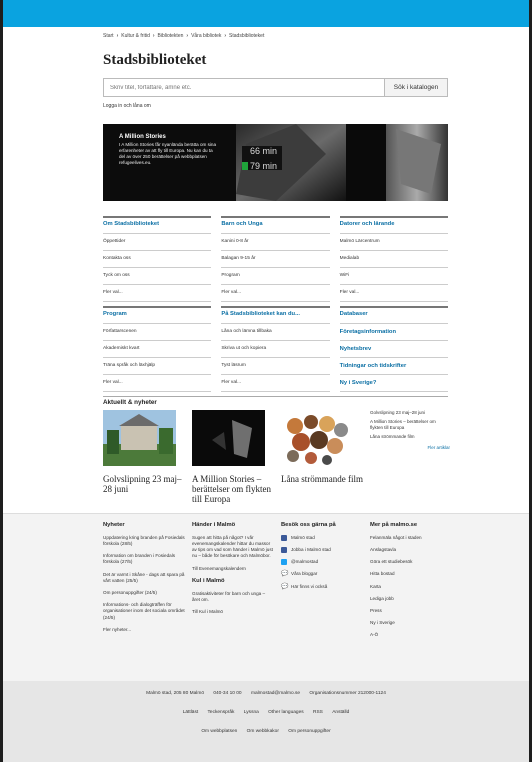 Image resolution: width=532 pixels, height=762 pixels. Describe the element at coordinates (340, 712) in the screenshot. I see `bottom-link: Anställd` at that location.